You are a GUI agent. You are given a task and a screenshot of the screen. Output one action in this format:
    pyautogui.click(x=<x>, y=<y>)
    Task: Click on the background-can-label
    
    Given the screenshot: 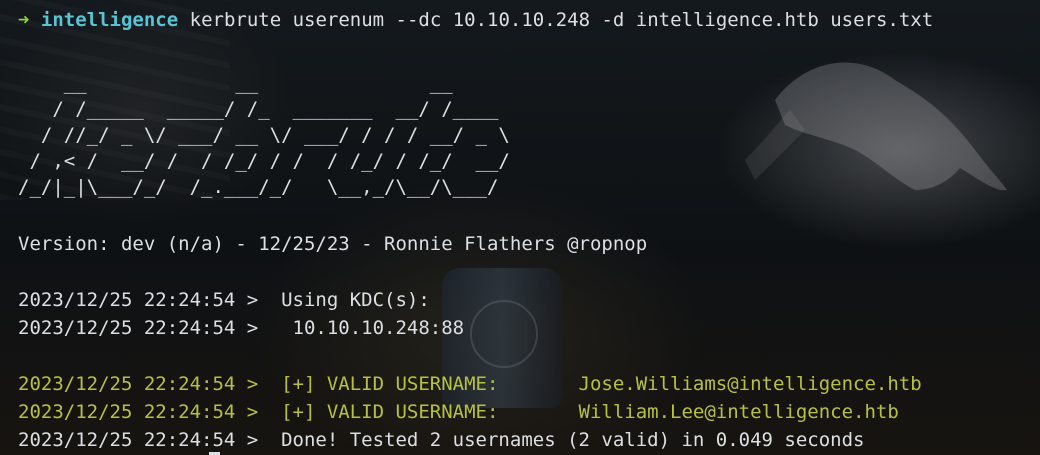 What is the action you would take?
    pyautogui.click(x=504, y=334)
    